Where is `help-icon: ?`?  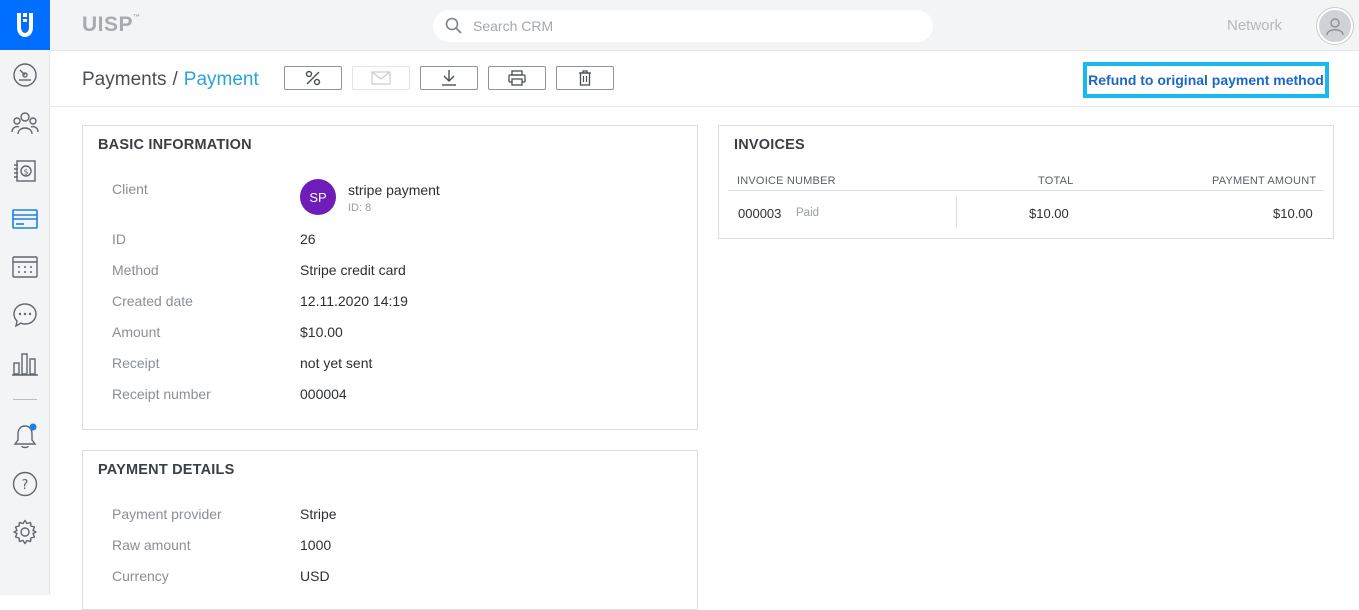
help-icon: ? is located at coordinates (25, 484).